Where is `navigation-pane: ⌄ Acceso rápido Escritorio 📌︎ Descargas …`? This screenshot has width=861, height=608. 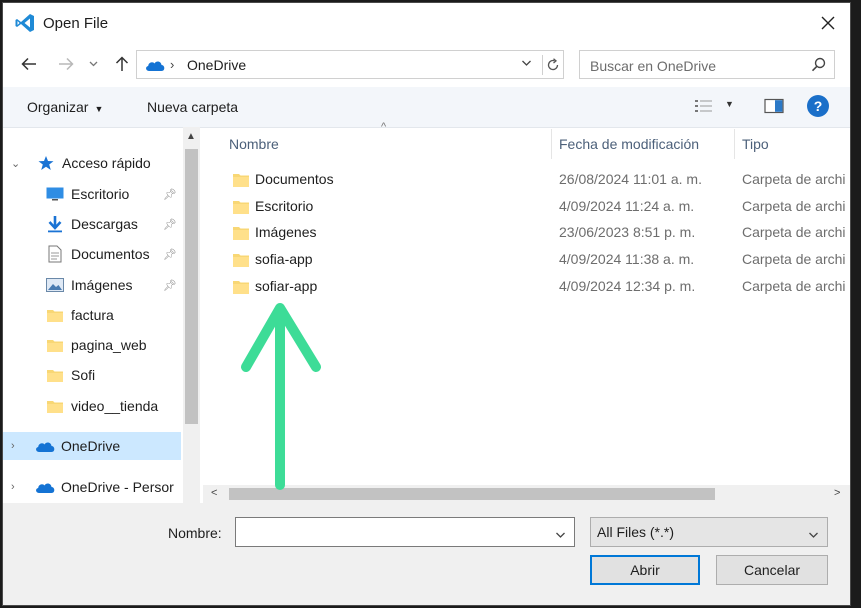
navigation-pane: ⌄ Acceso rápido Escritorio 📌︎ Descargas … is located at coordinates (102, 315).